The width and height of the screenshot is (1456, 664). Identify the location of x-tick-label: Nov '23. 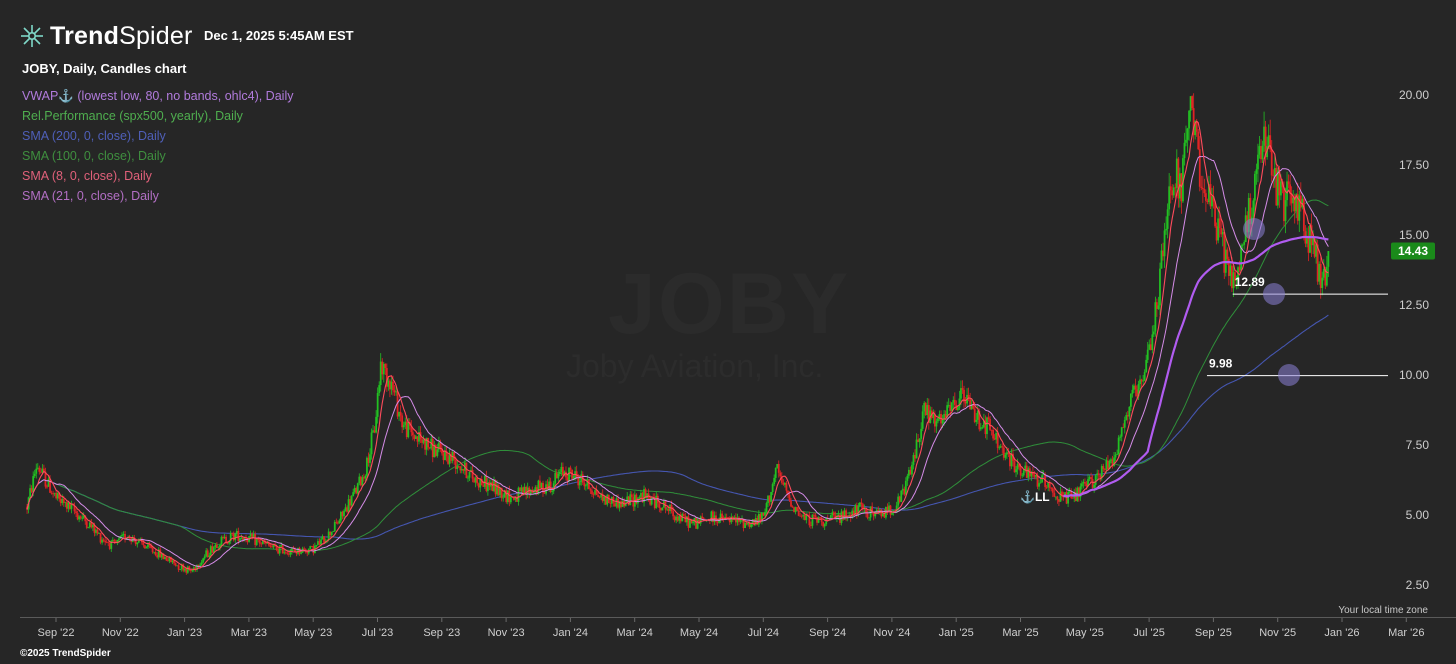
(506, 633).